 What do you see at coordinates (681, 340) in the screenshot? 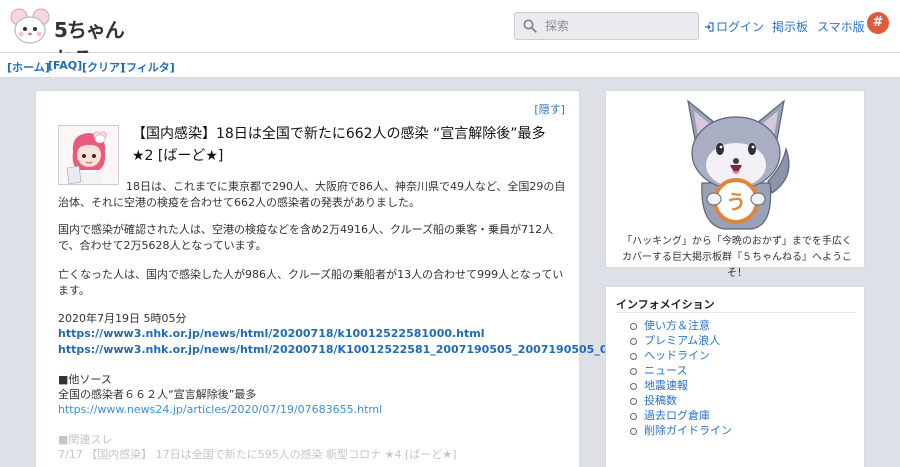
I see `info-item-premium: プレミアム浪人` at bounding box center [681, 340].